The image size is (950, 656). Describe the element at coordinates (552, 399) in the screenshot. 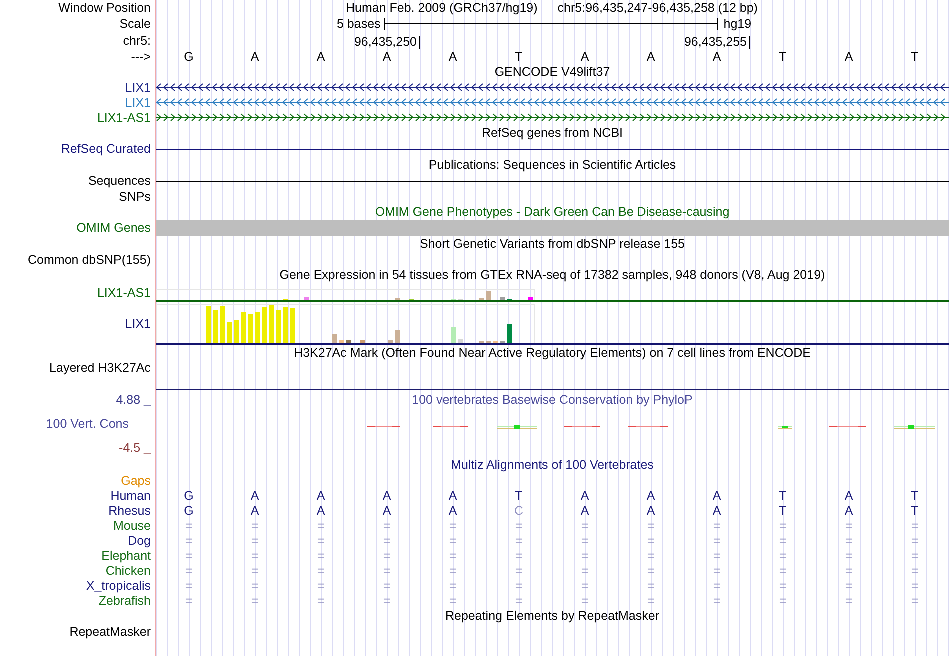

I see `track-title: 100 vertebrates Basewise Conservation by PhyloP` at that location.